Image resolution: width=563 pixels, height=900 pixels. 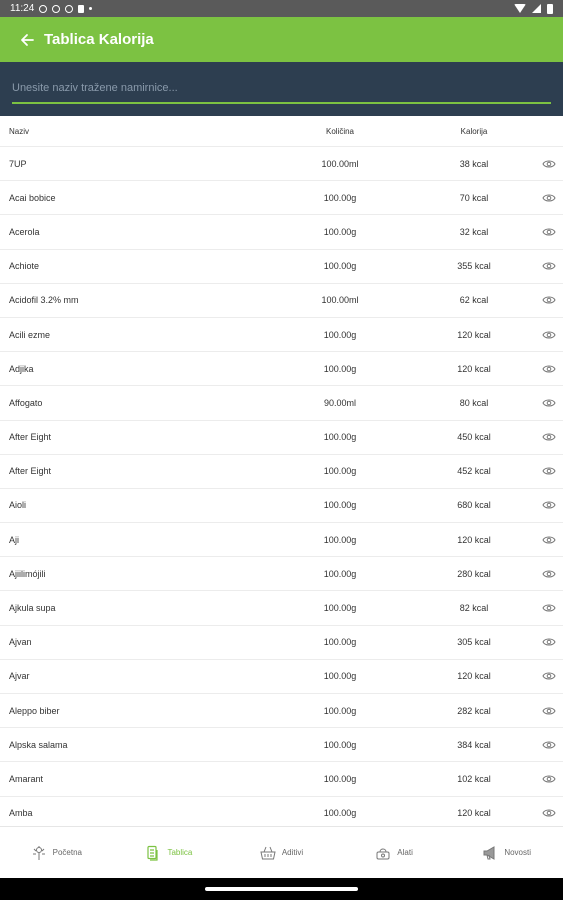 I want to click on page-title: Tablica Kalorija, so click(x=99, y=39).